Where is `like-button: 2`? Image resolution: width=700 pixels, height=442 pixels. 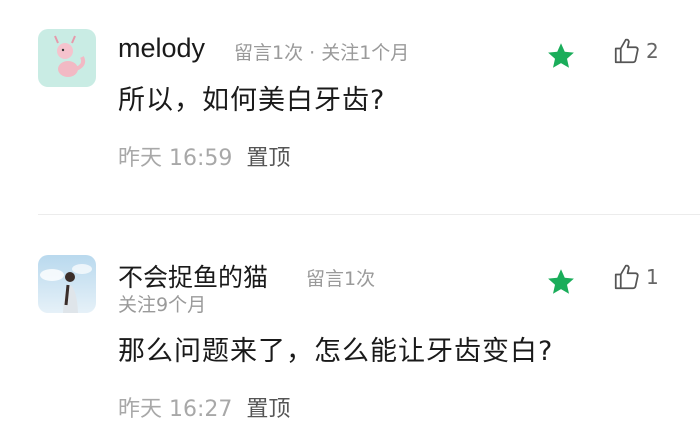 like-button: 2 is located at coordinates (635, 51).